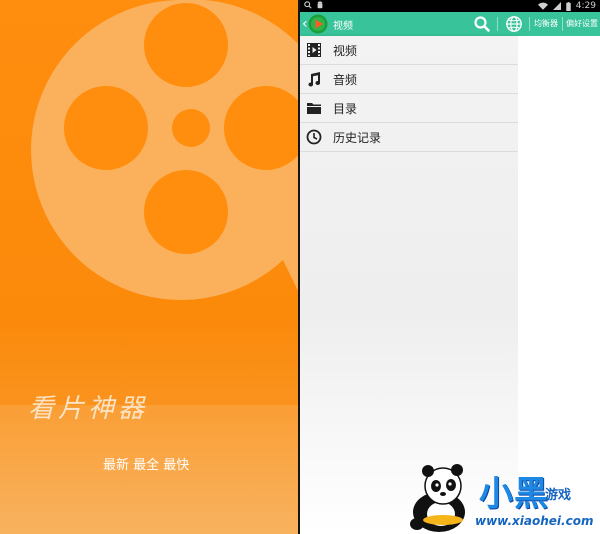 The image size is (600, 534). What do you see at coordinates (534, 521) in the screenshot?
I see `watermark-url: www.xiaohei.com` at bounding box center [534, 521].